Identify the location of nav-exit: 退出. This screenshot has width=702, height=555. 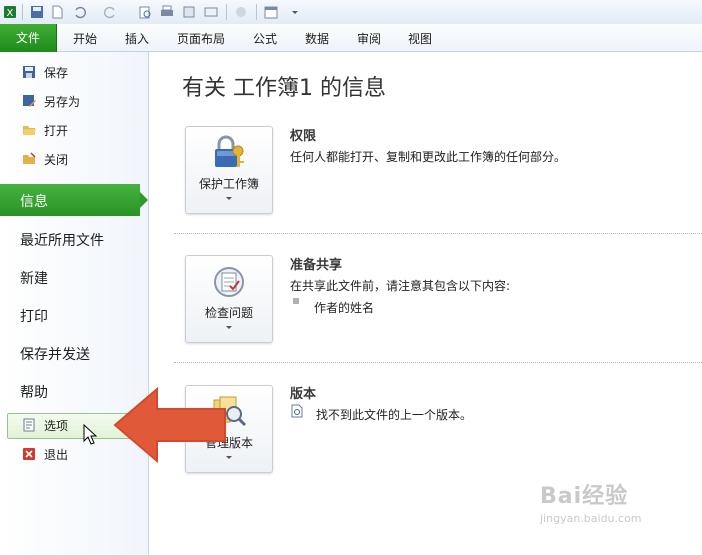
(45, 454).